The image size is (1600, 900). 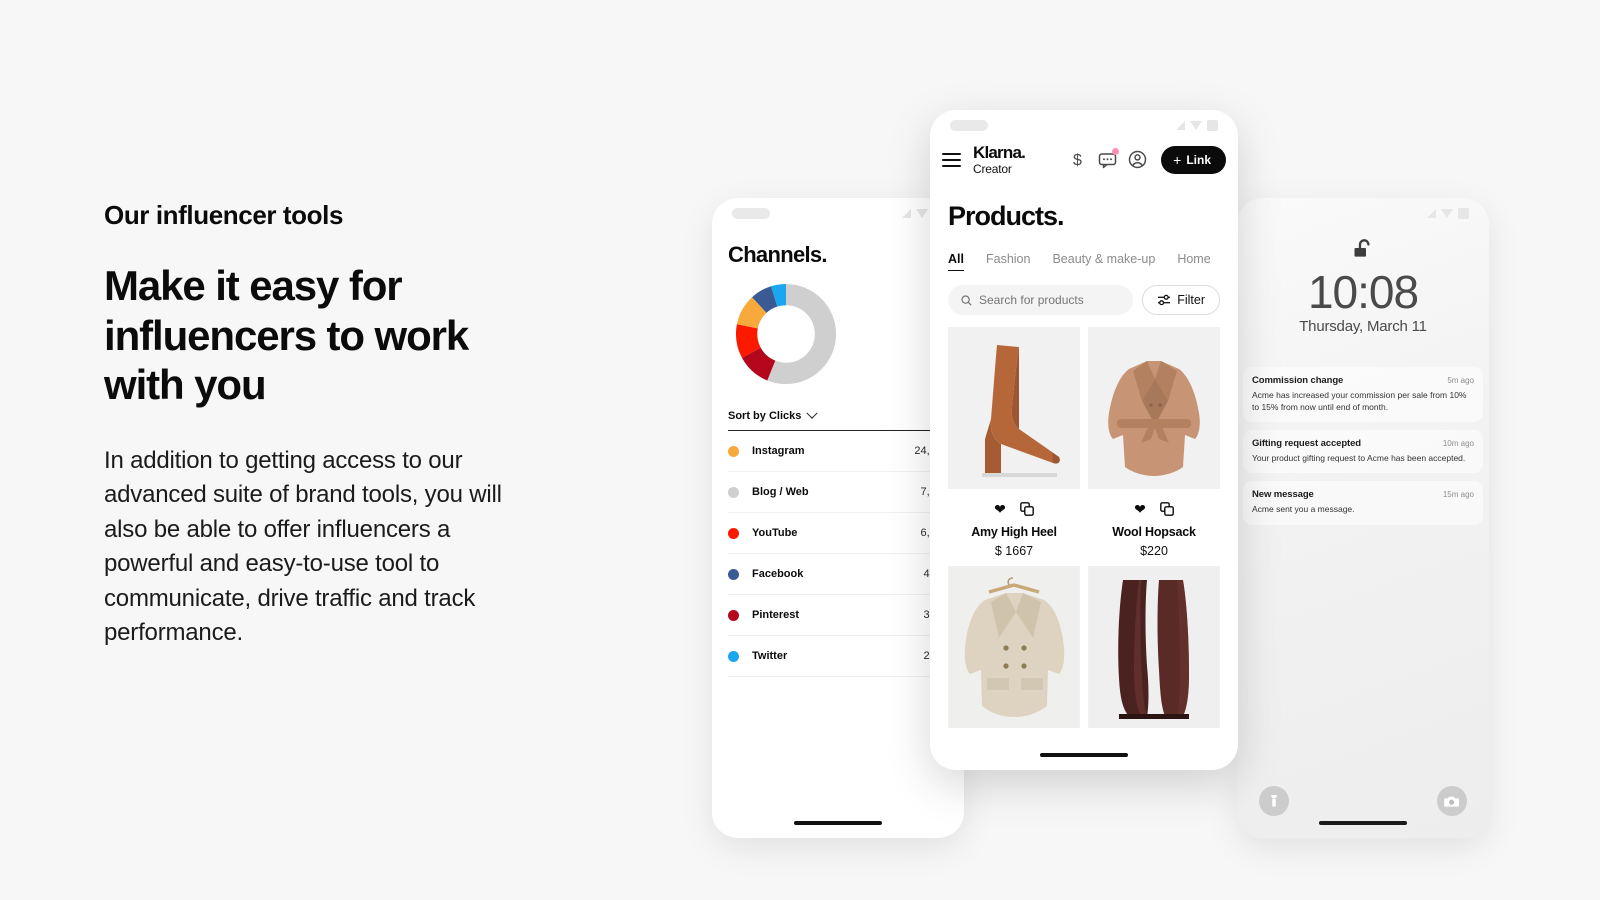 I want to click on flashlight-icon, so click(x=1274, y=801).